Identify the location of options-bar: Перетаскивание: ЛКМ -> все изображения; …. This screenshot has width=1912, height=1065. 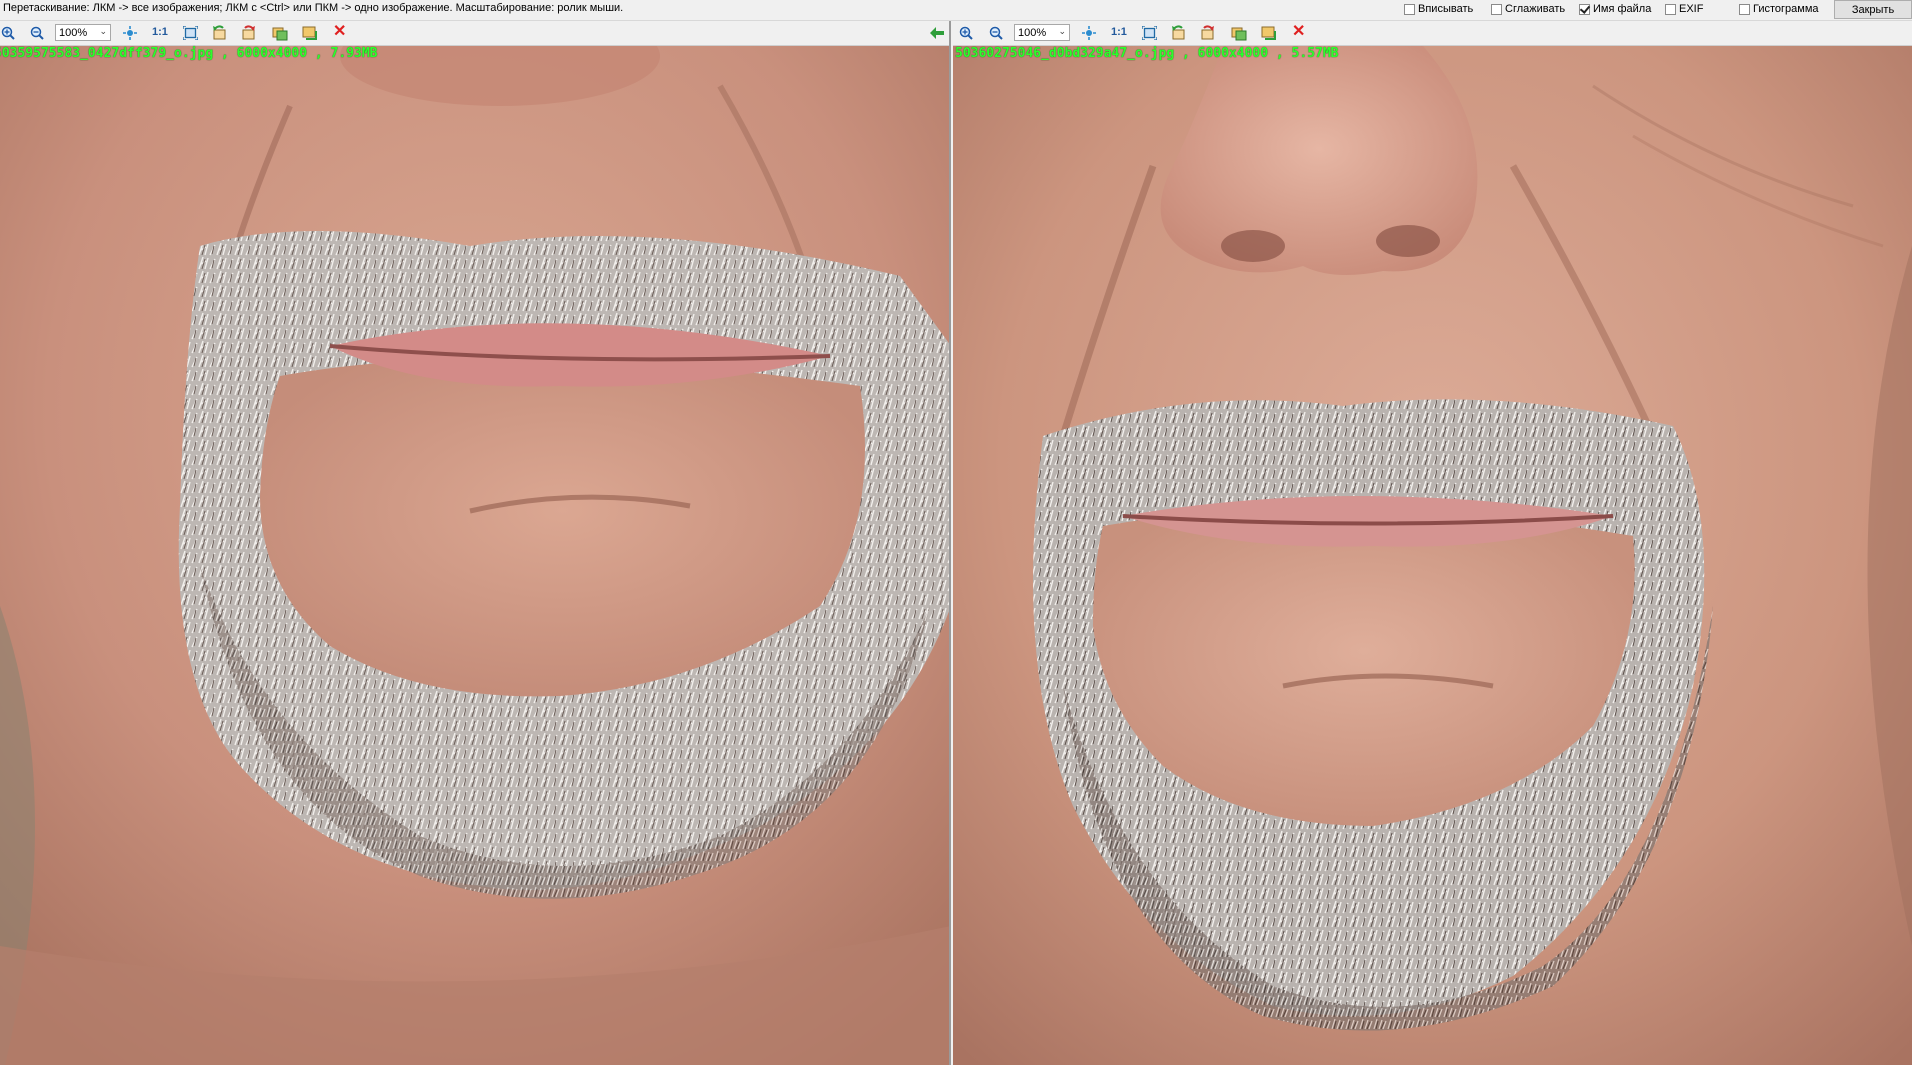
(956, 10).